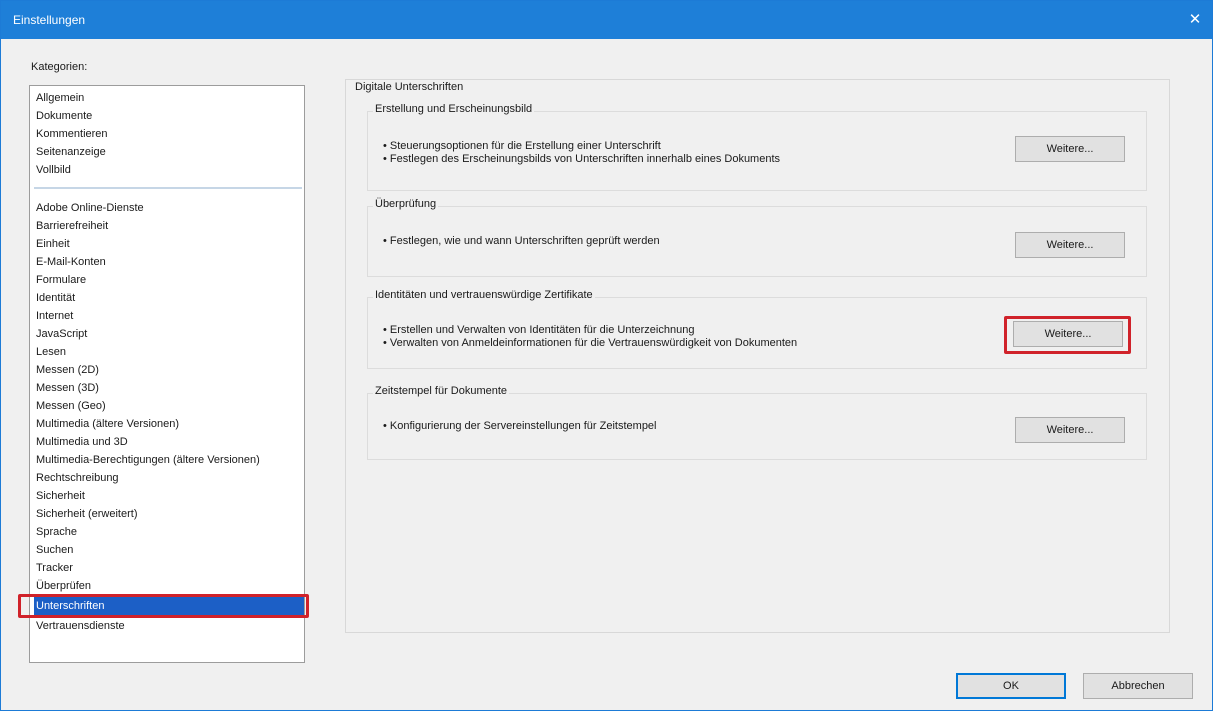 Image resolution: width=1213 pixels, height=711 pixels. Describe the element at coordinates (169, 514) in the screenshot. I see `category-item: Sicherheit (erweitert)` at that location.